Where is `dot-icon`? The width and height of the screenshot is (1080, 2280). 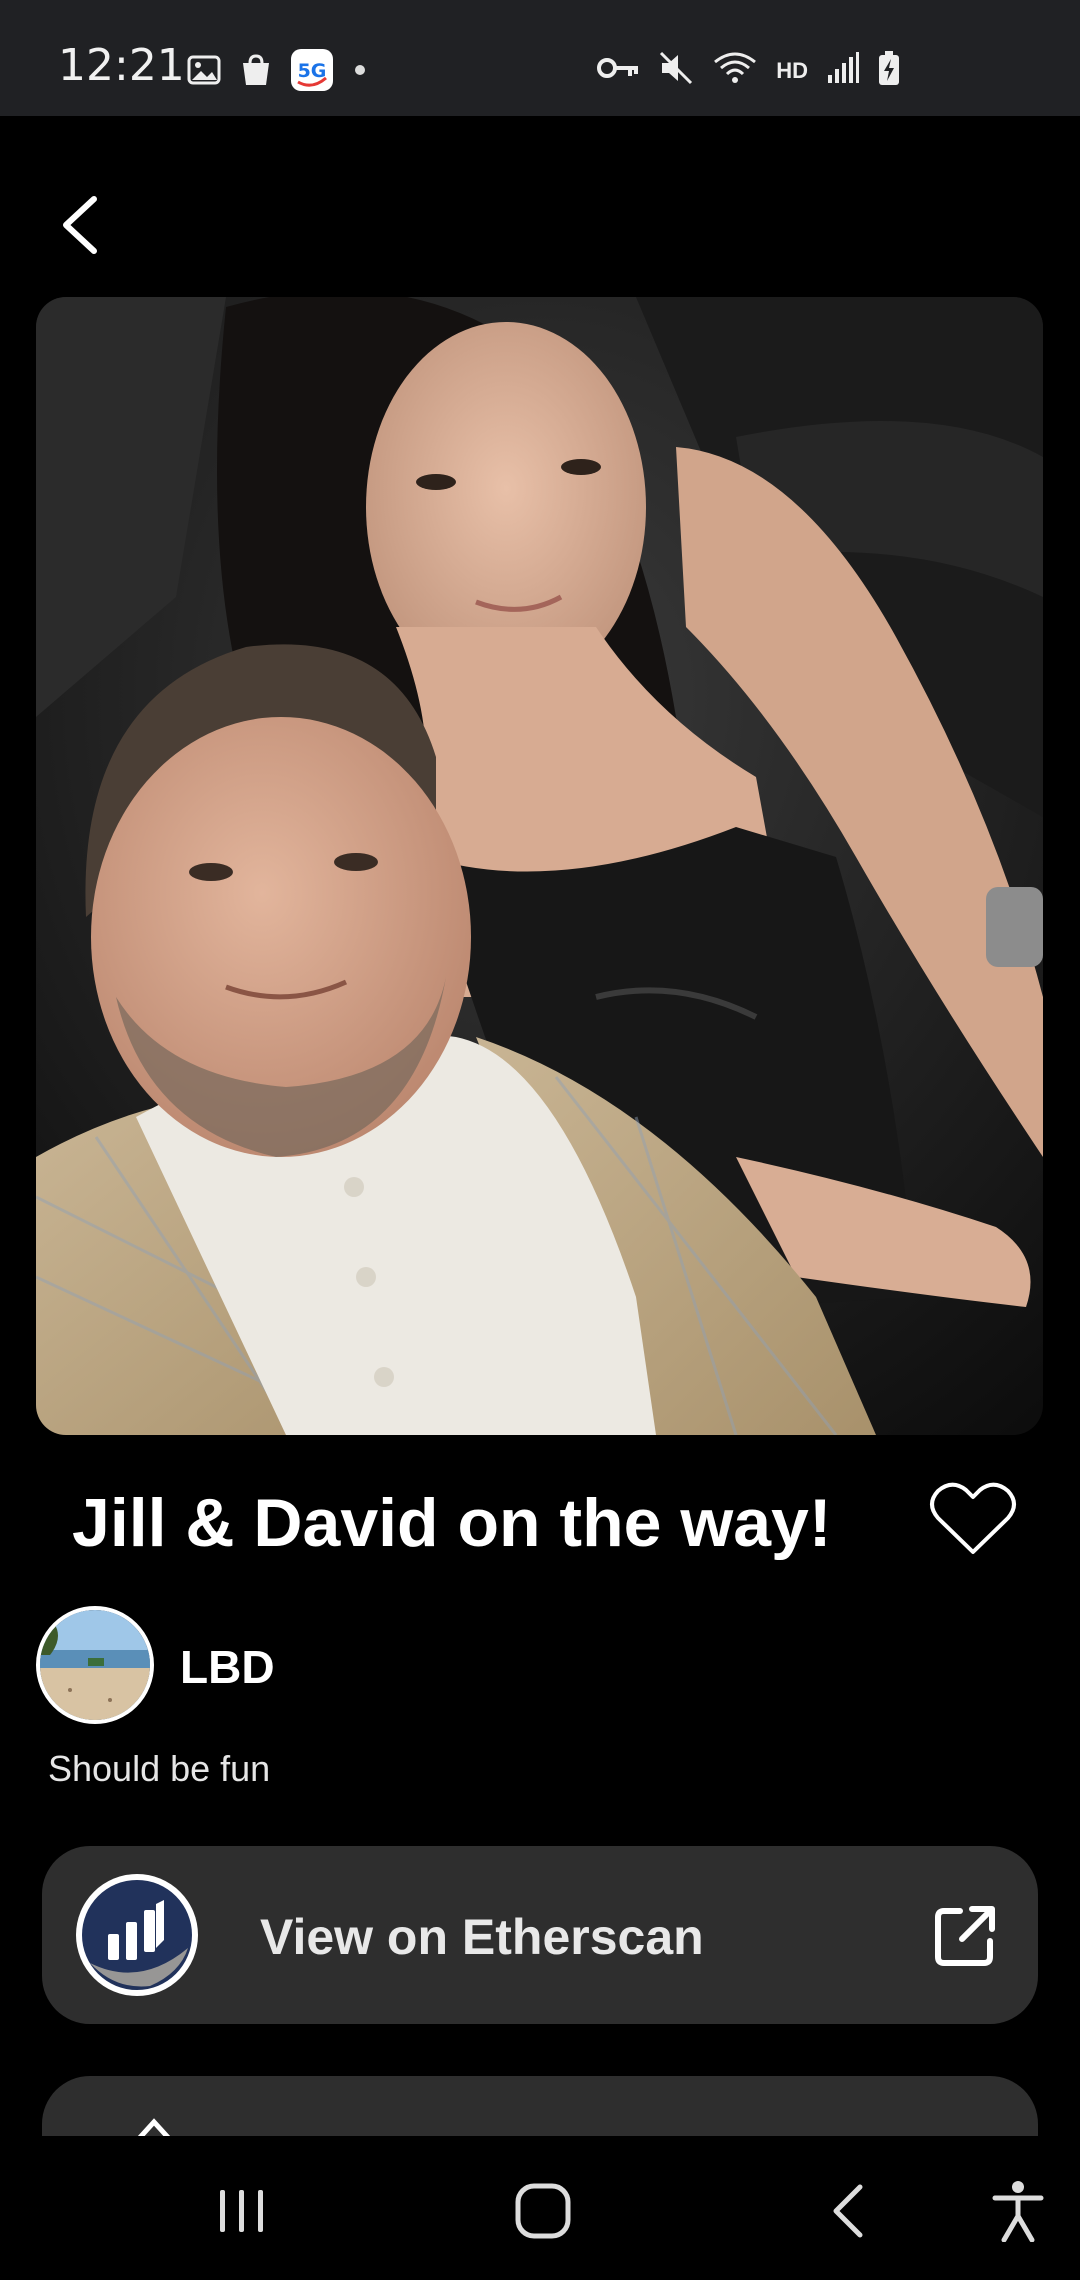 dot-icon is located at coordinates (360, 72).